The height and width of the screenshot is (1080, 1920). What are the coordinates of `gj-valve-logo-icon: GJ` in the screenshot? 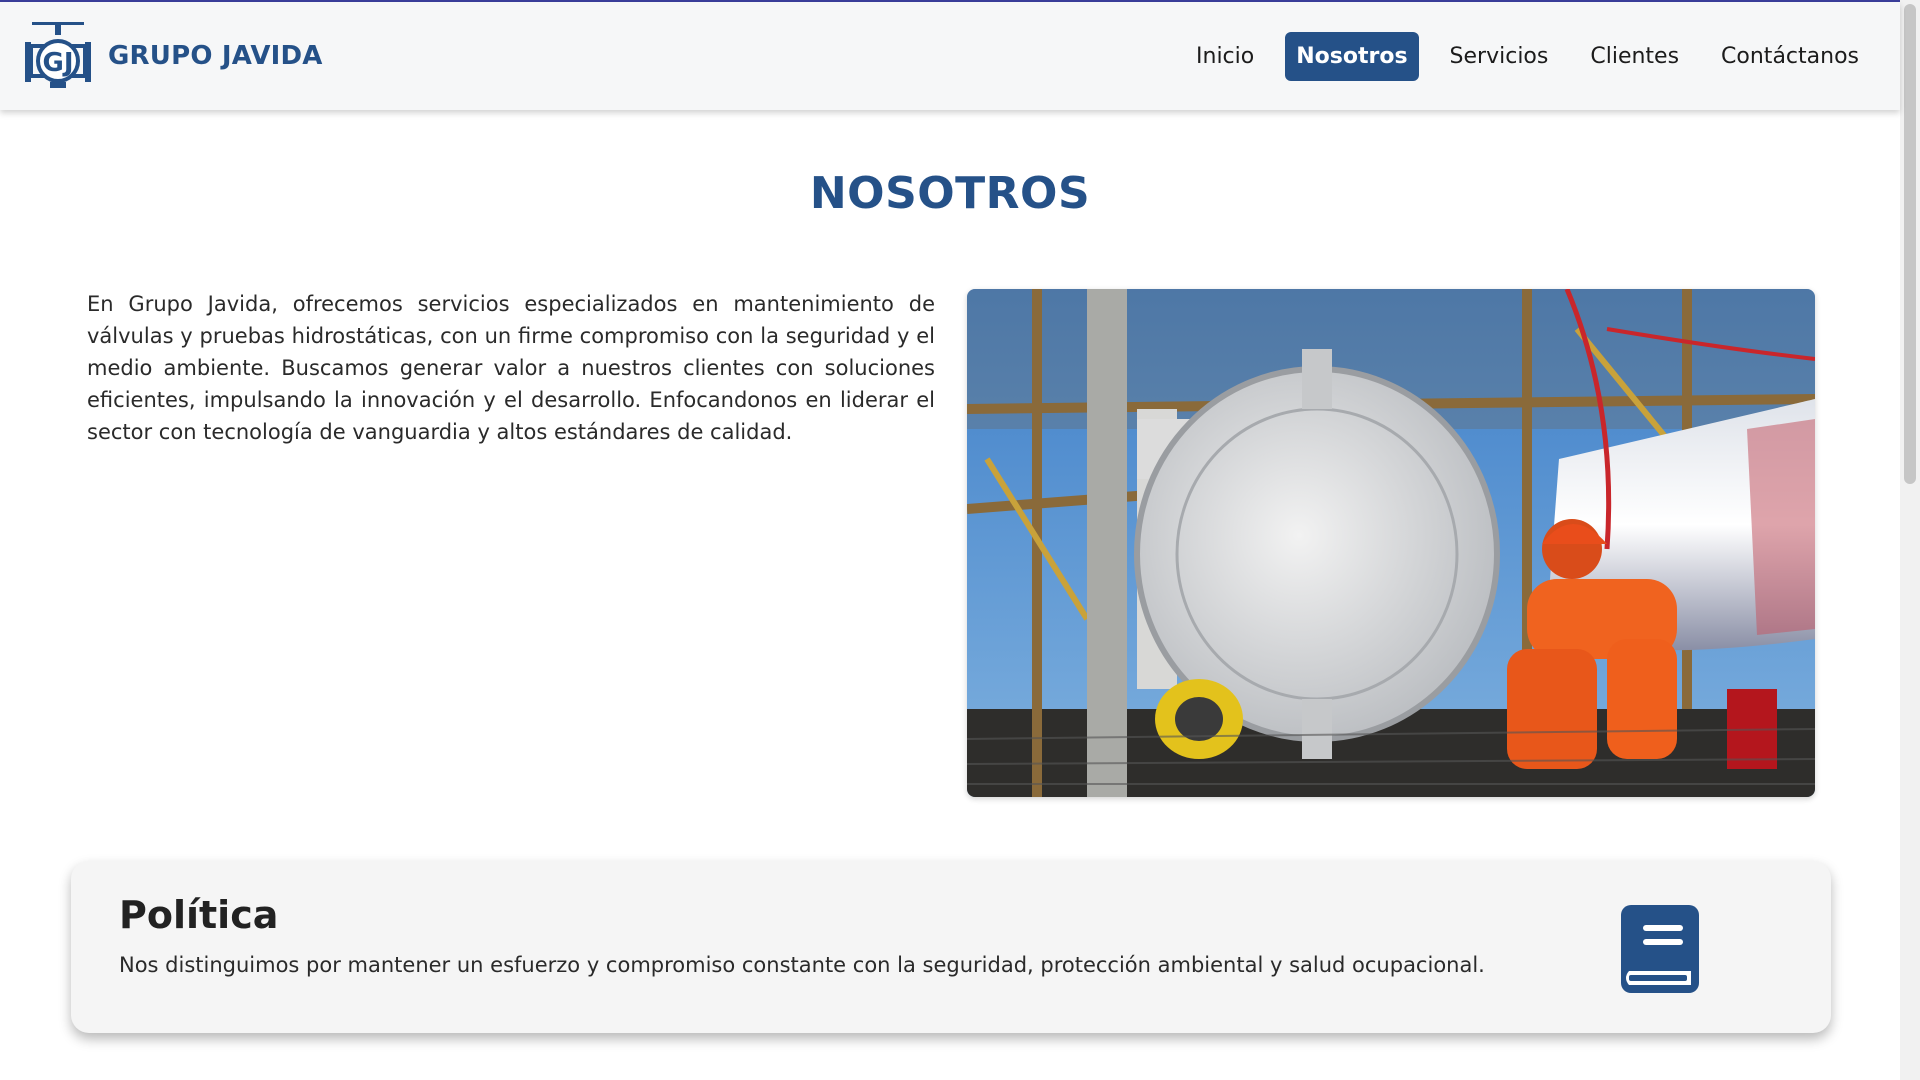 It's located at (58, 55).